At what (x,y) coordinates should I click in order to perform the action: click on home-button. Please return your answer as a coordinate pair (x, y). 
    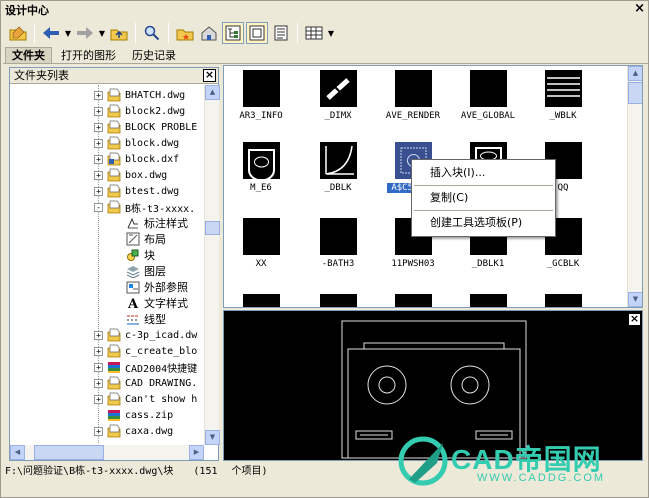
    Looking at the image, I should click on (209, 33).